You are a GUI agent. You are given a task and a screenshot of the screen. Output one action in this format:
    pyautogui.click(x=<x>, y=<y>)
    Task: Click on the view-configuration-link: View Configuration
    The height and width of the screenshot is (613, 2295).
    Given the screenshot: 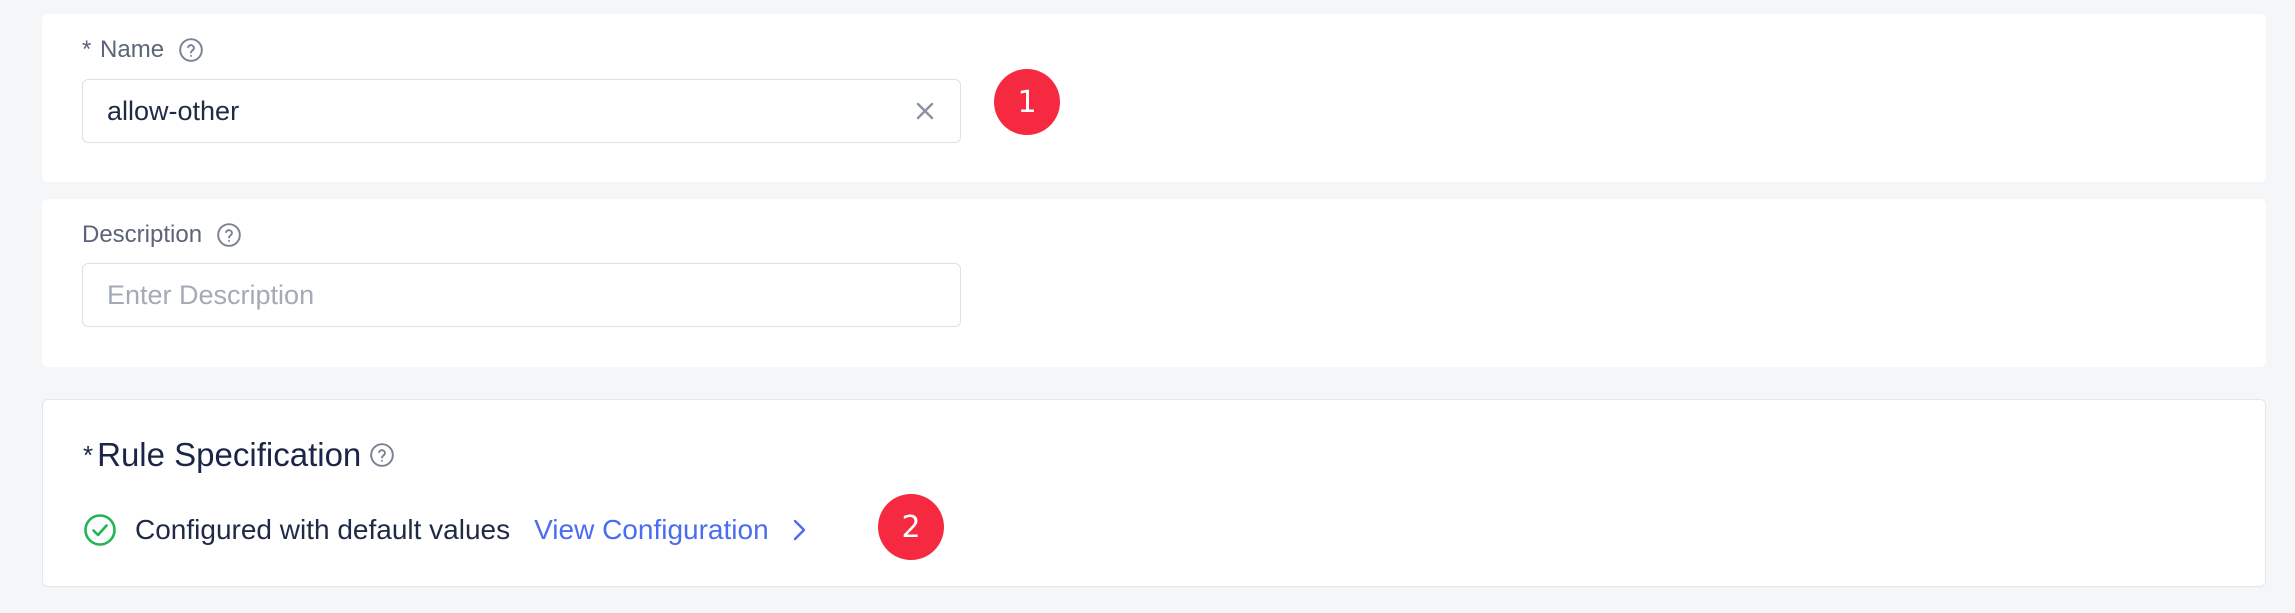 What is the action you would take?
    pyautogui.click(x=672, y=530)
    